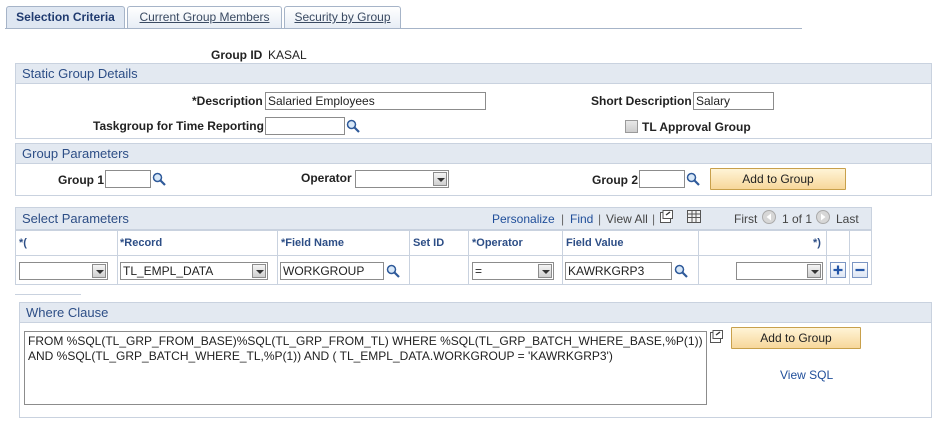 The image size is (935, 422). What do you see at coordinates (168, 271) in the screenshot?
I see `record-value: TL_EMPL_DATA` at bounding box center [168, 271].